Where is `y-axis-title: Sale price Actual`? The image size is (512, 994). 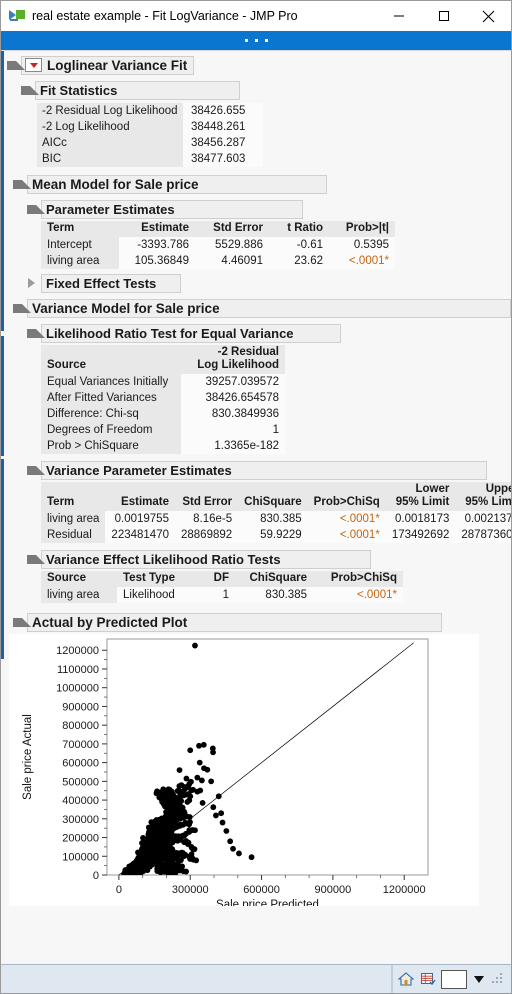 y-axis-title: Sale price Actual is located at coordinates (28, 757).